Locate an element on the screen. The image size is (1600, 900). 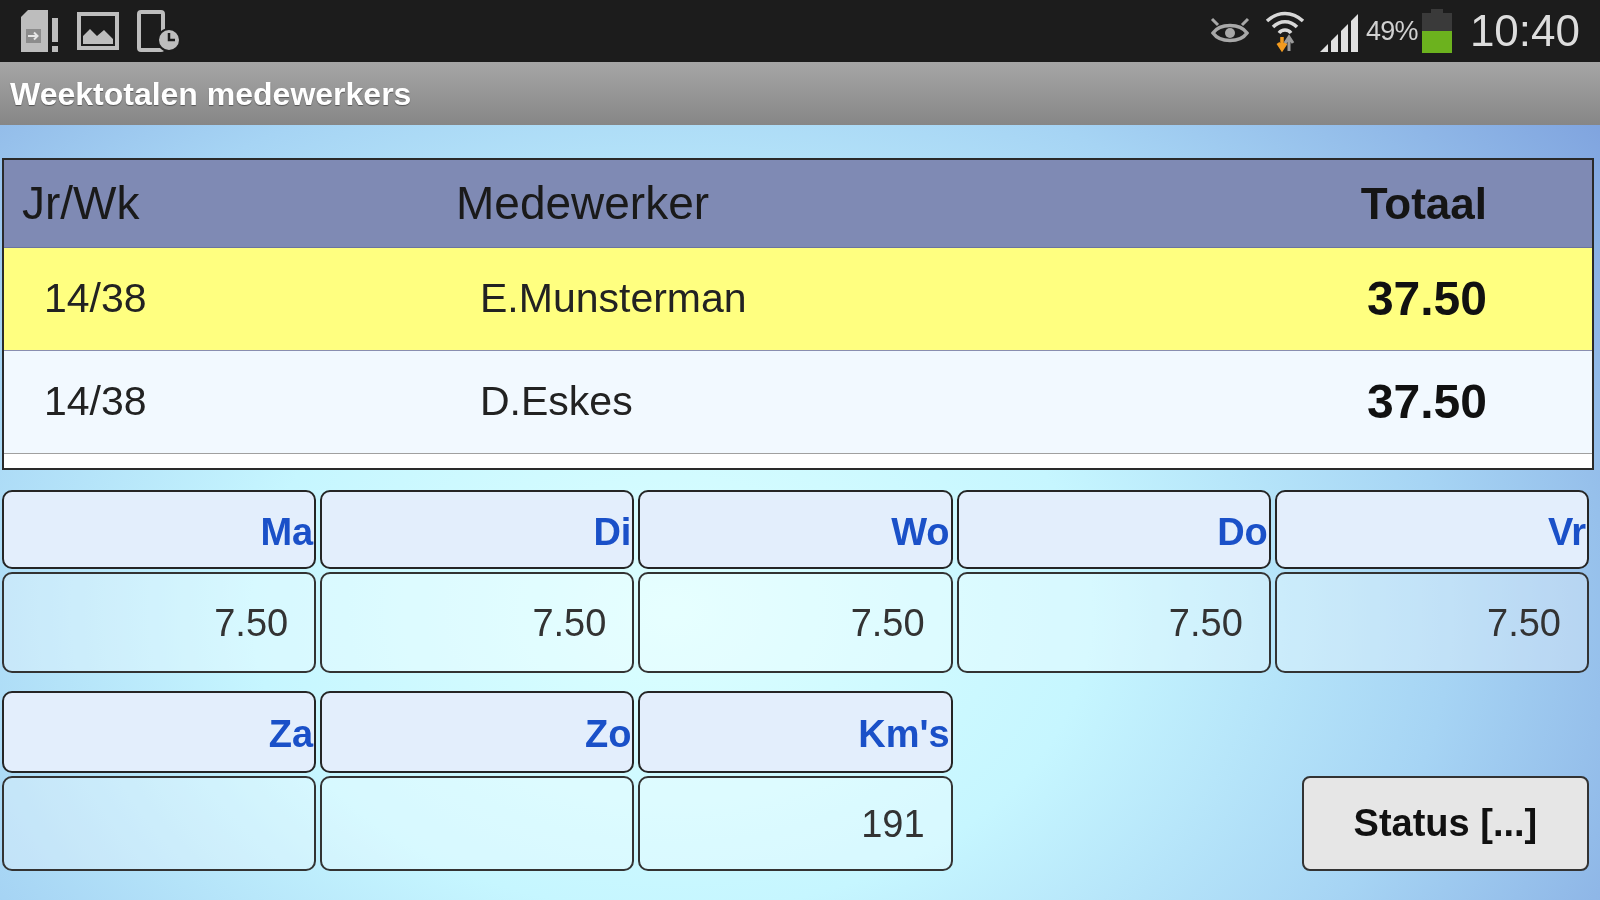
status-button: Status [...] is located at coordinates (1445, 823).